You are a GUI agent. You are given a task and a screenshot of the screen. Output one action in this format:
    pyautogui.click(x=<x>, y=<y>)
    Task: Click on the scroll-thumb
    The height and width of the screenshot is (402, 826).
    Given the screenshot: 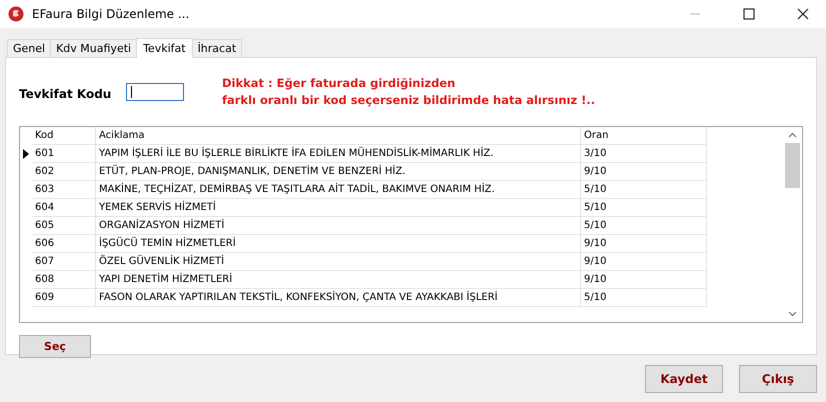 What is the action you would take?
    pyautogui.click(x=792, y=165)
    